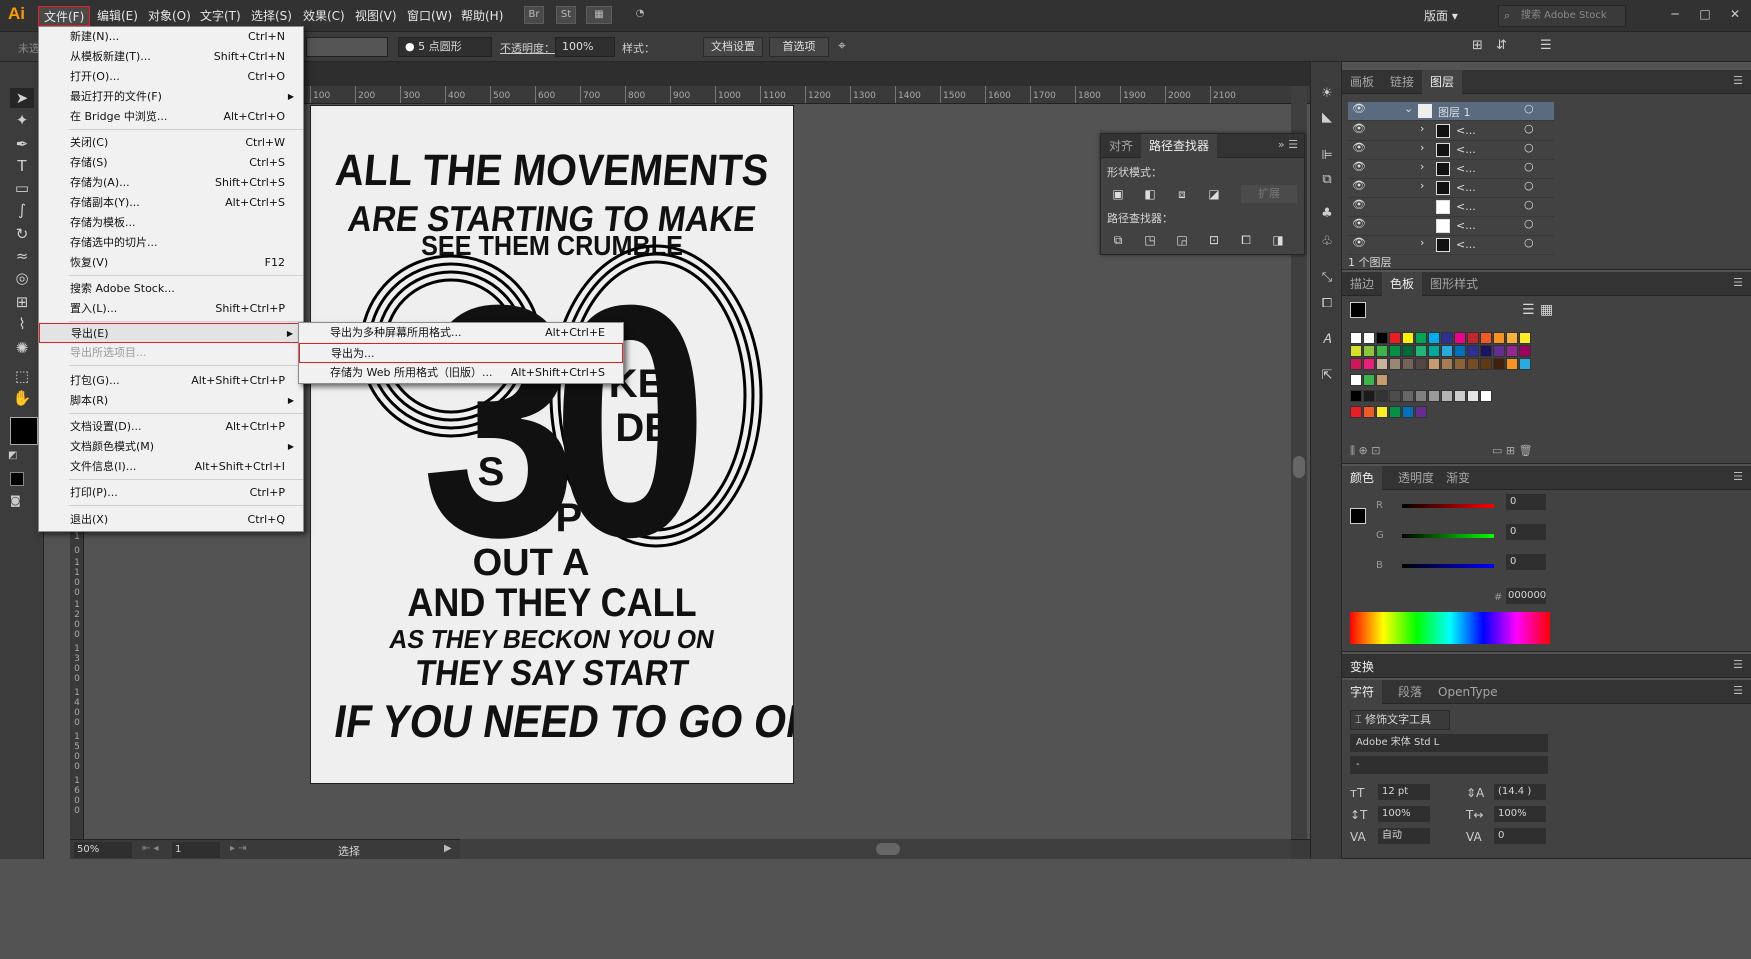  I want to click on menu-effect: 效果(C), so click(324, 16).